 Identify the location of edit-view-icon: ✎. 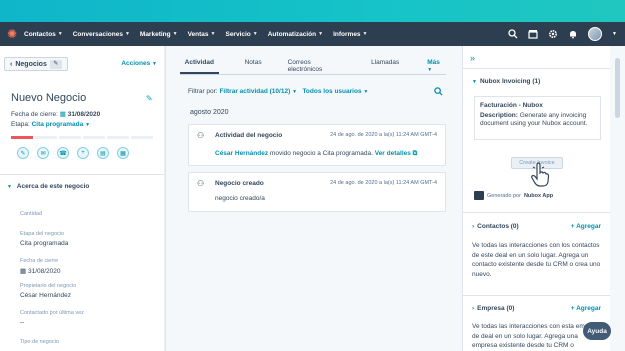
(55, 64).